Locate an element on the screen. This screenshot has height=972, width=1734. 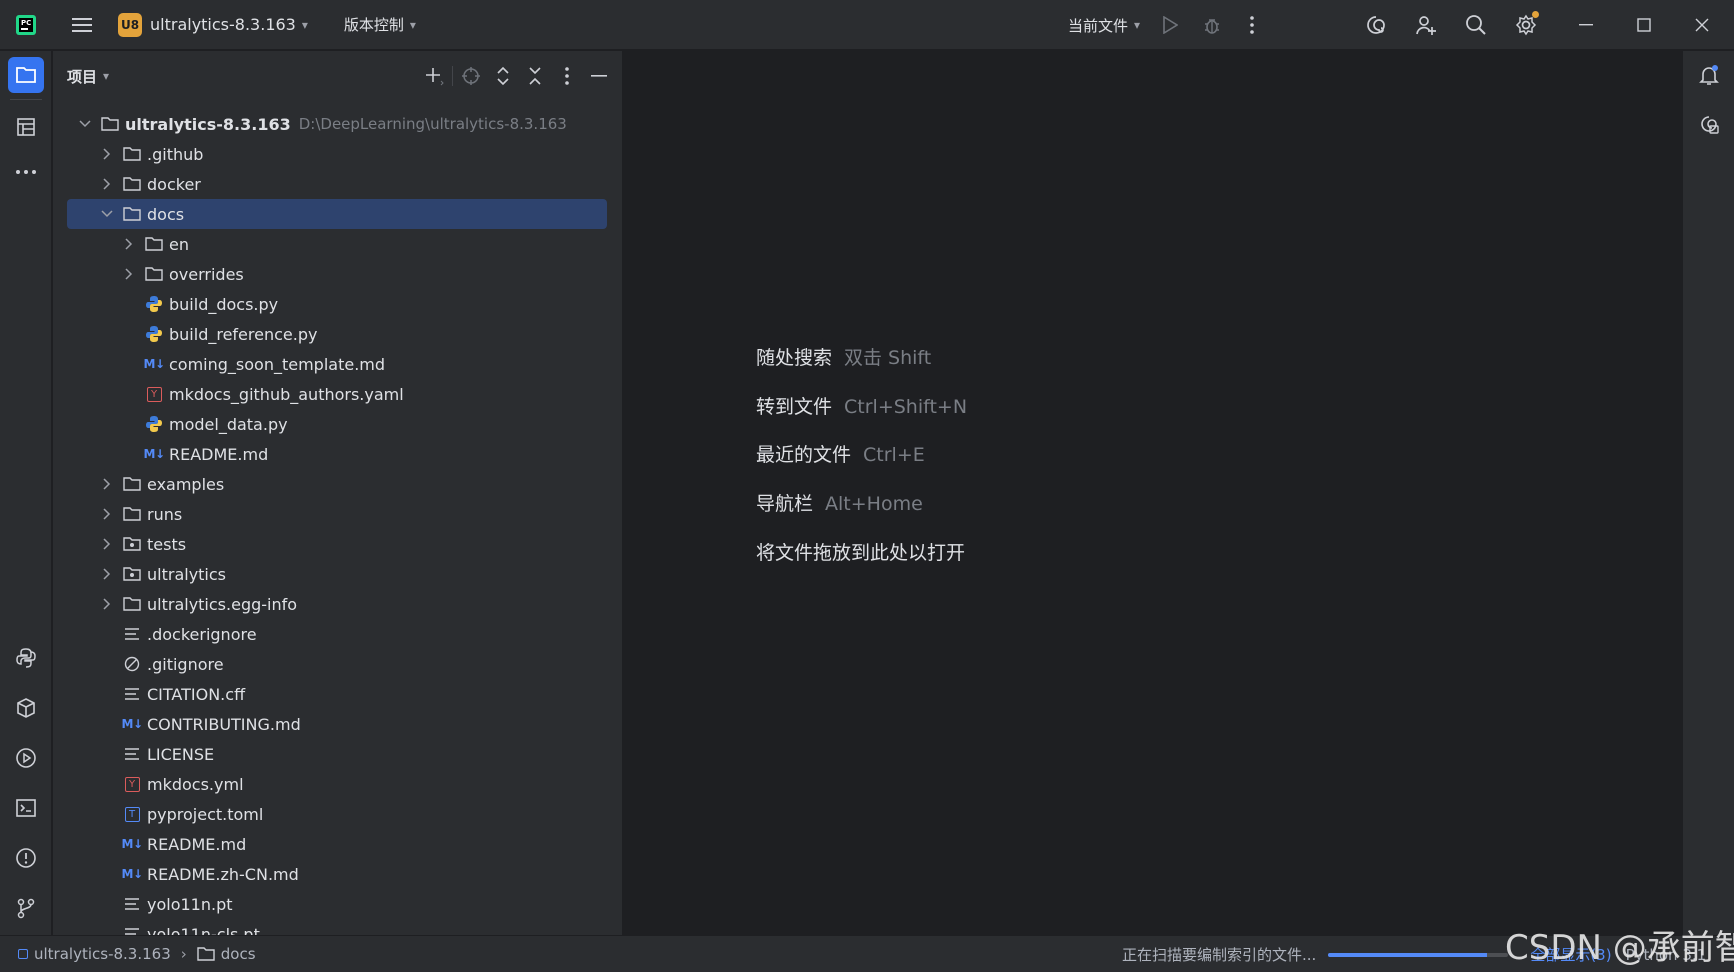
tree-folder-row: .github is located at coordinates (337, 154).